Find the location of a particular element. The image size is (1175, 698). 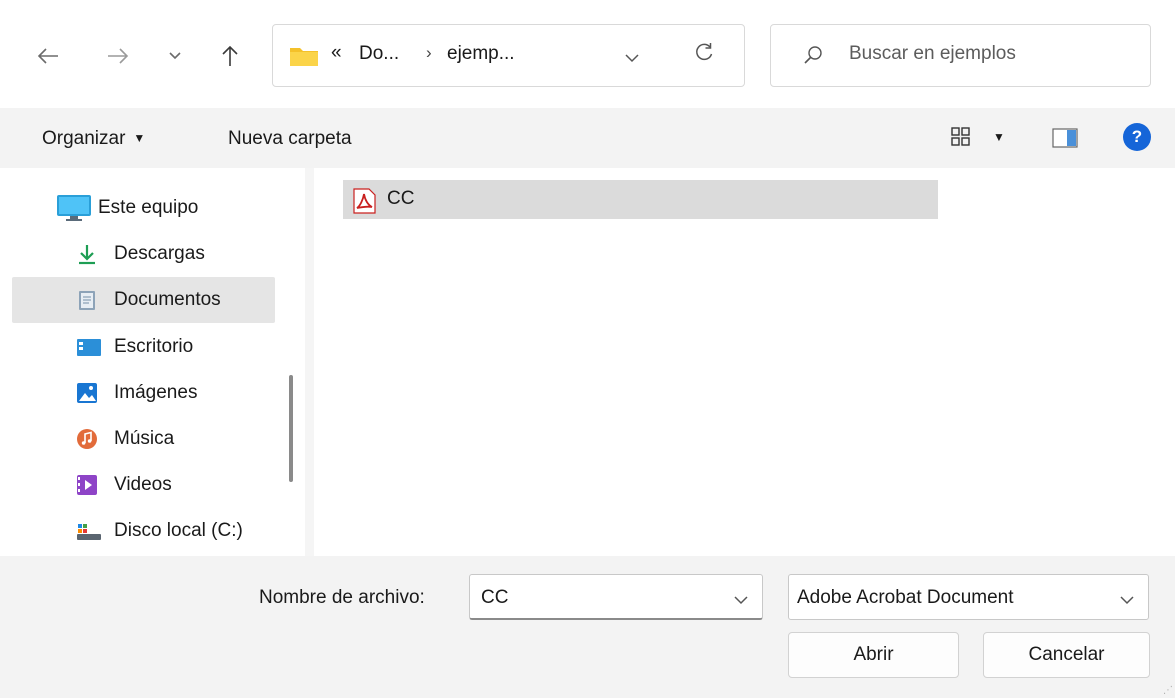

nav-item-label: Descargas is located at coordinates (159, 253).